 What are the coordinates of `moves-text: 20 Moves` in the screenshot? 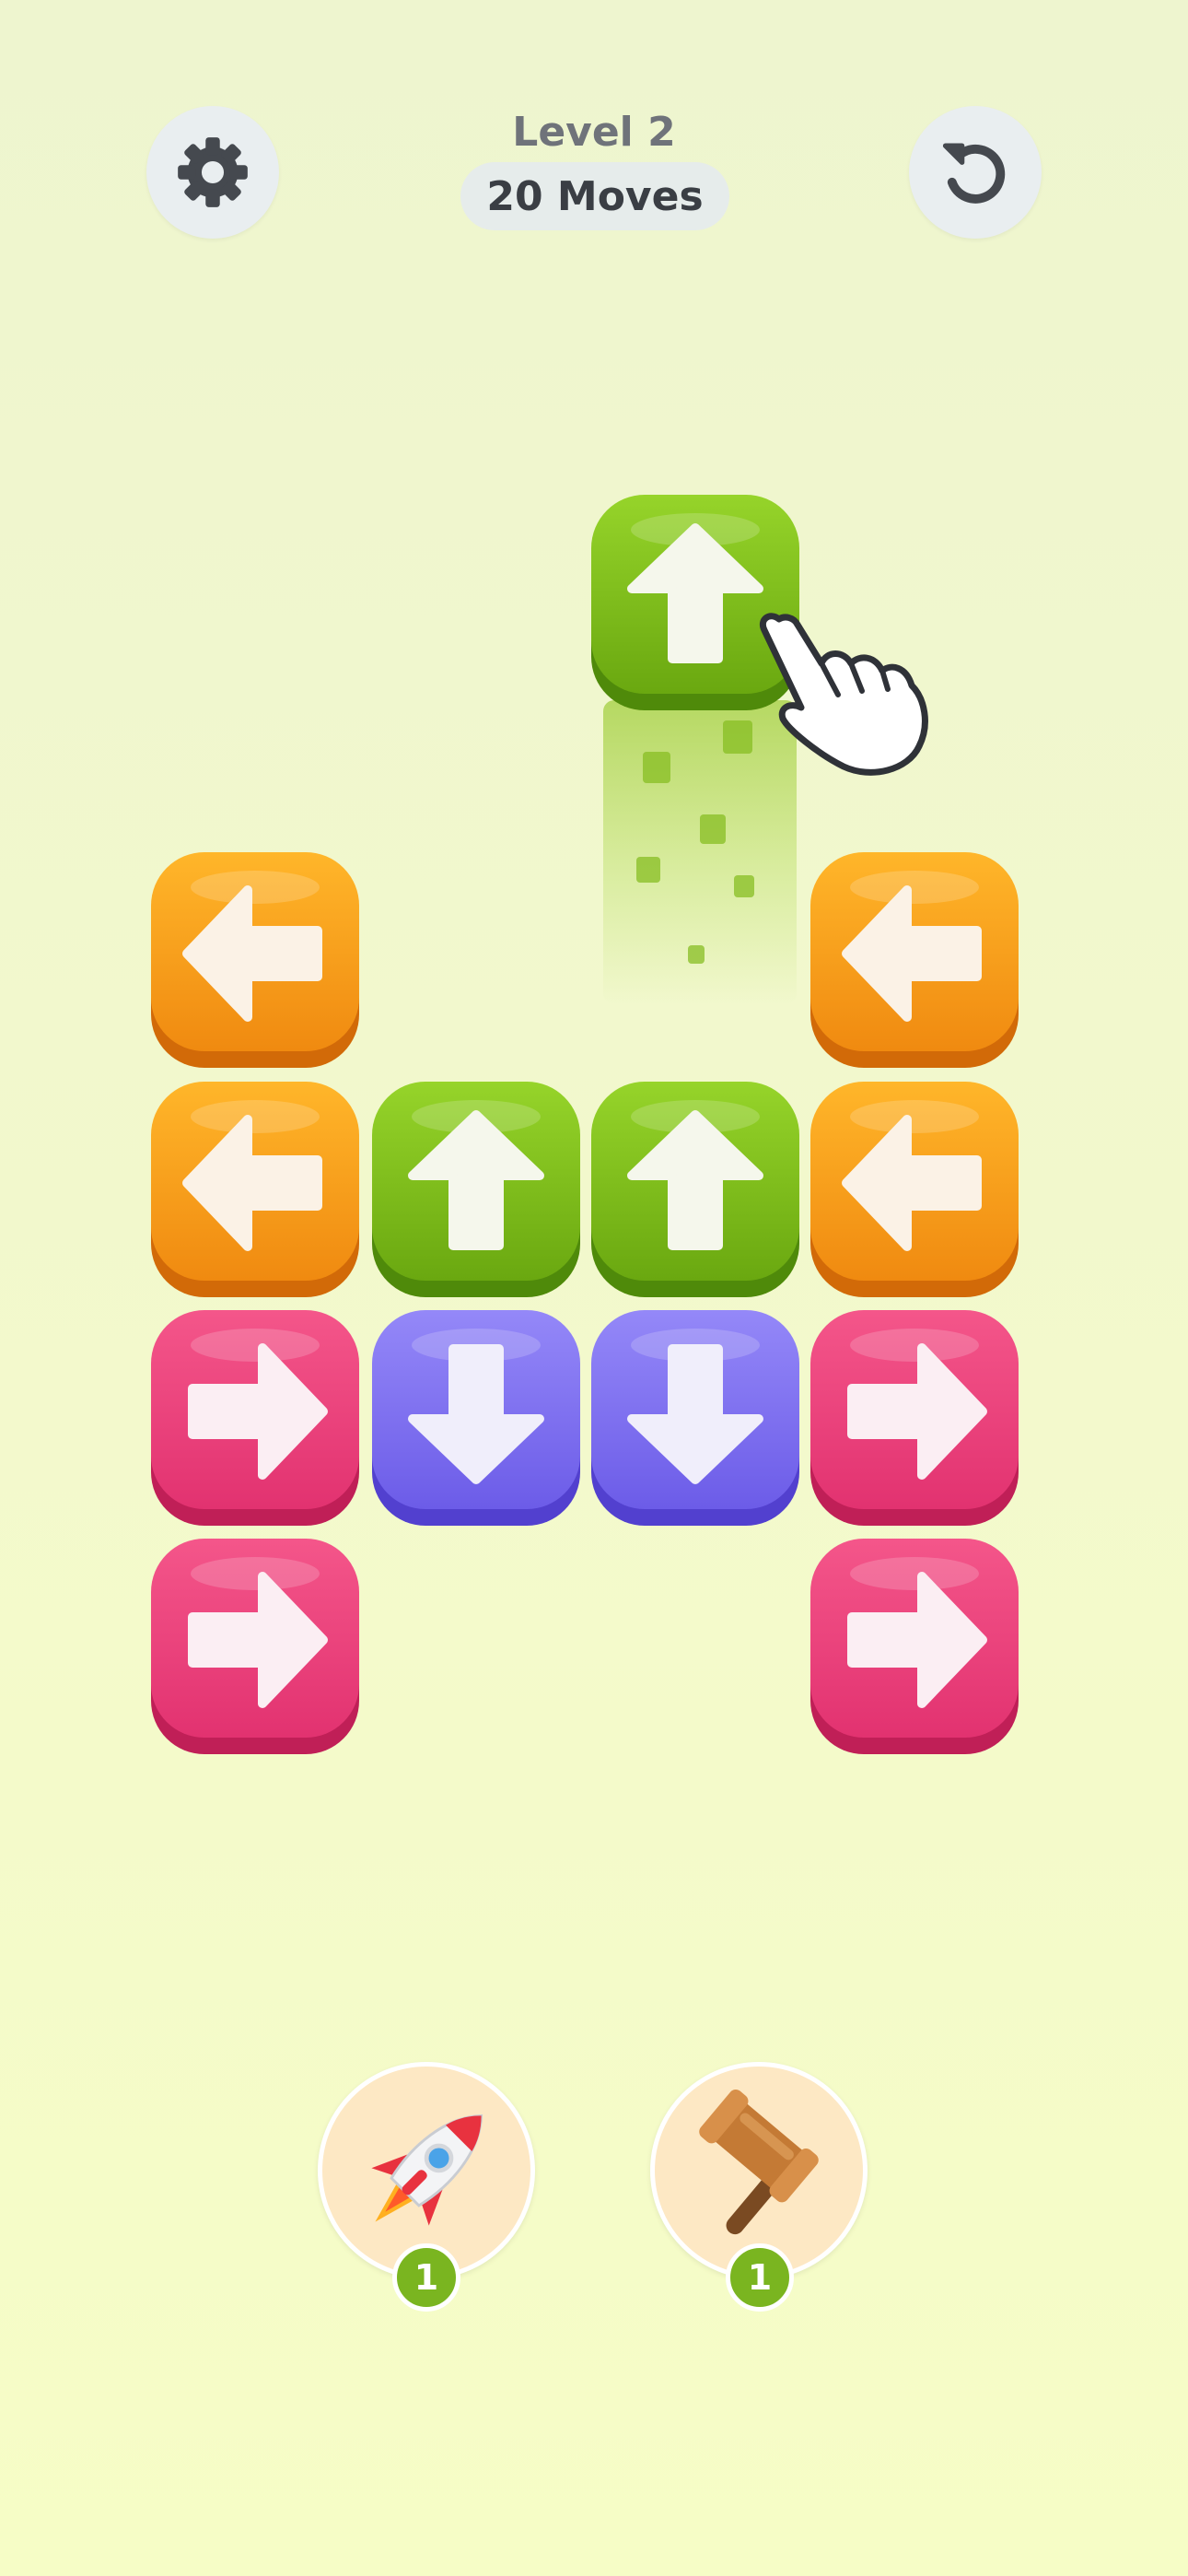 It's located at (595, 196).